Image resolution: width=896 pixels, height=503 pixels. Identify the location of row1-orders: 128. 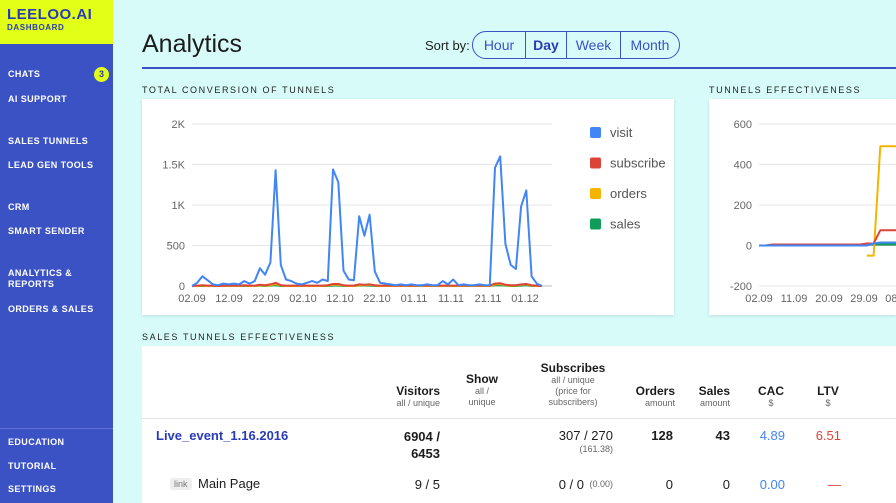
(662, 435).